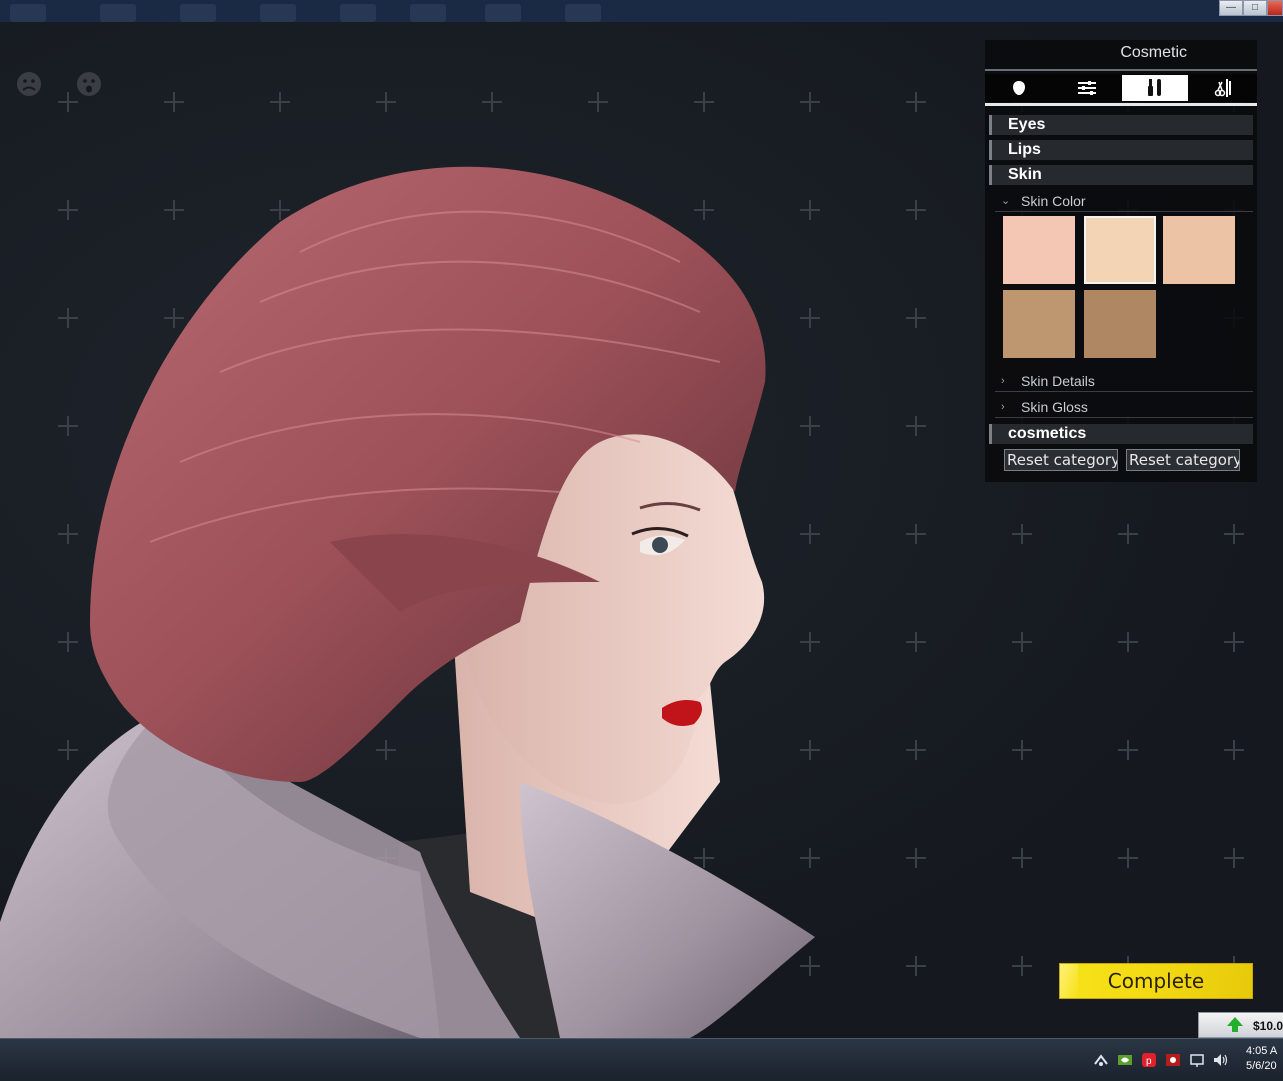 The image size is (1283, 1081). Describe the element at coordinates (1121, 434) in the screenshot. I see `category-cosmetics: cosmetics` at that location.